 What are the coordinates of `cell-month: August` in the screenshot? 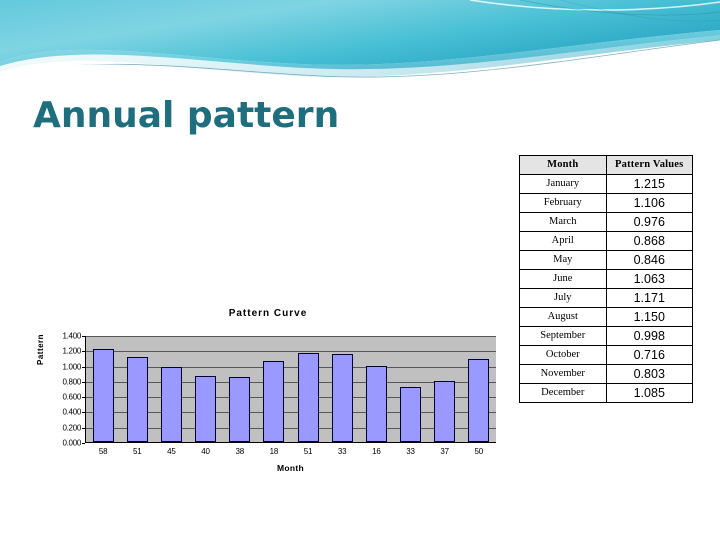 It's located at (563, 317).